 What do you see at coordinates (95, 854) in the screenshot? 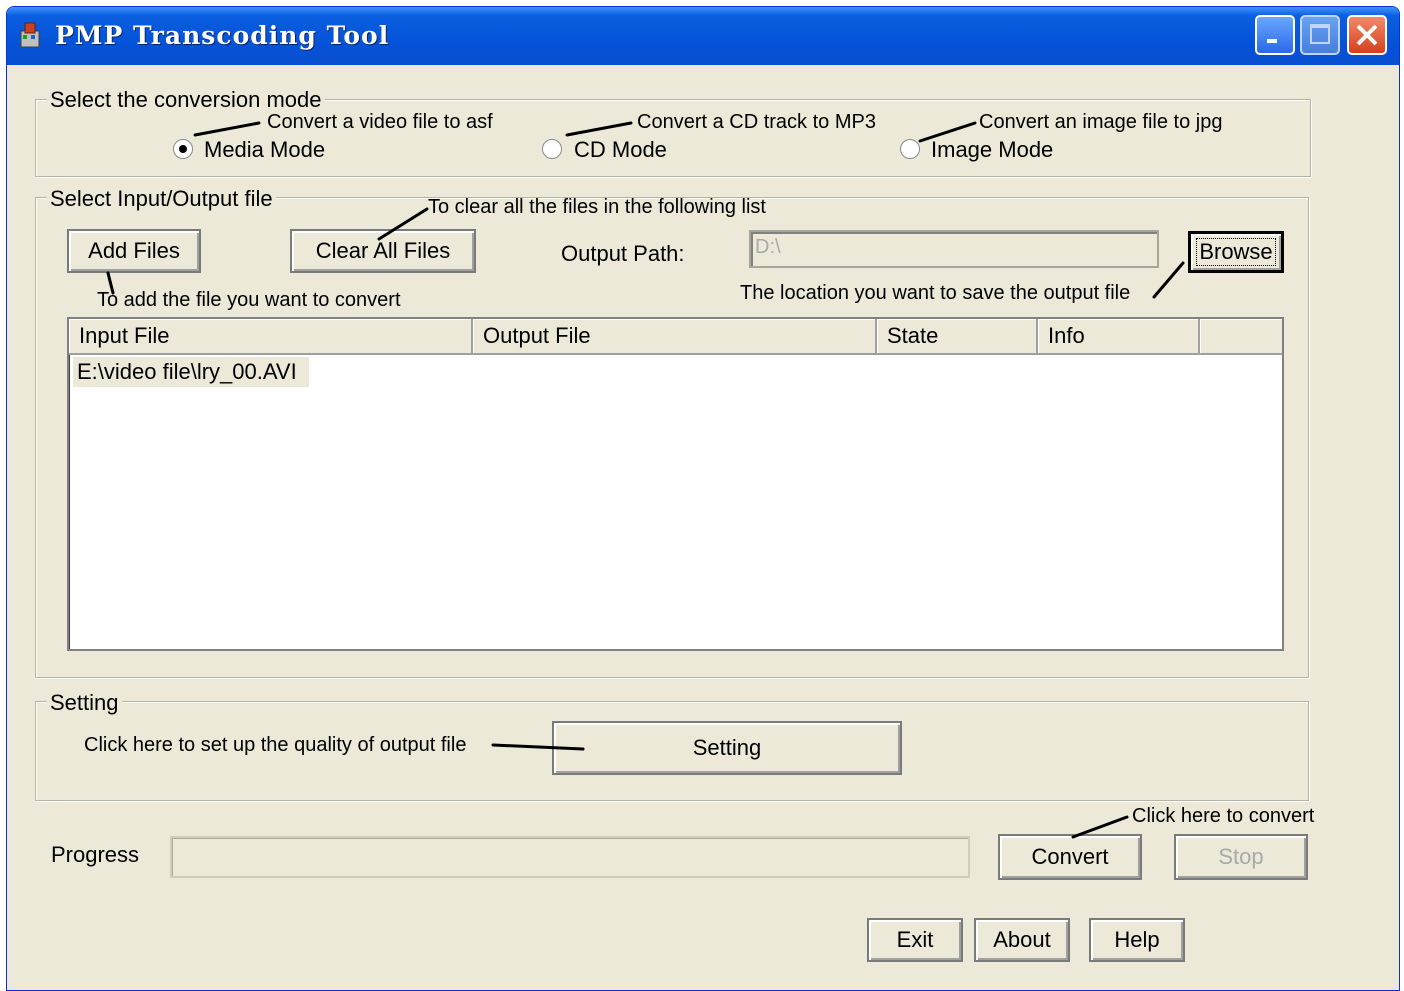
I see `progress-label: Progress` at bounding box center [95, 854].